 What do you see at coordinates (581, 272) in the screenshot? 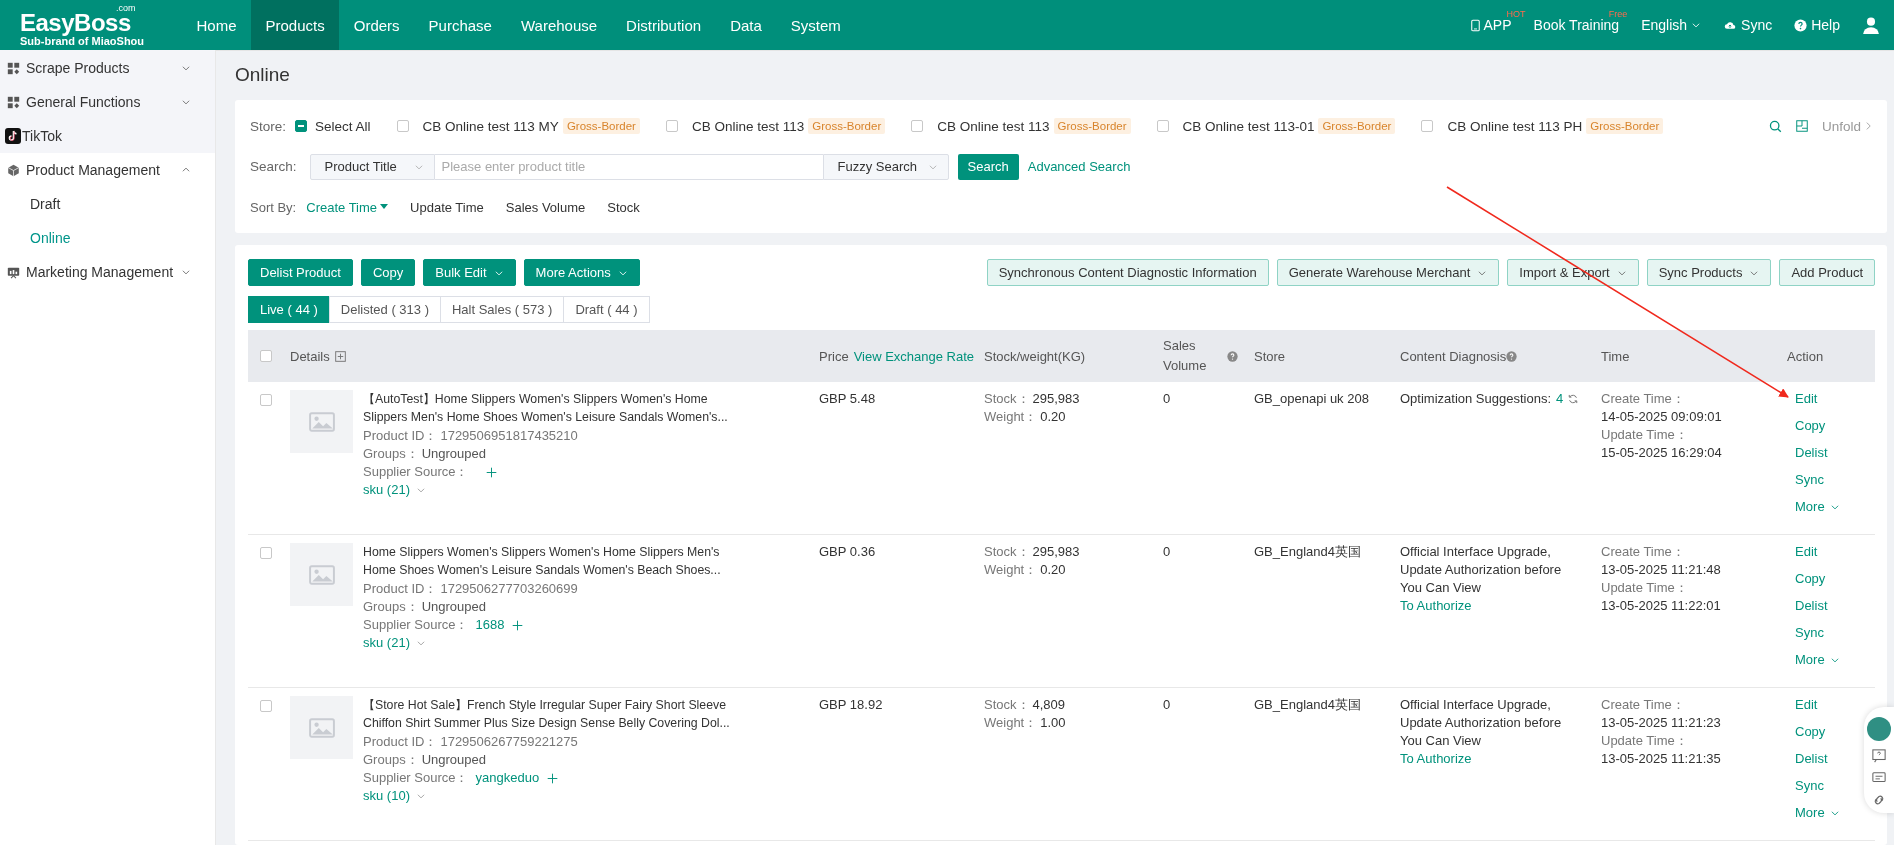
I see `toolbar-button: More Actions` at bounding box center [581, 272].